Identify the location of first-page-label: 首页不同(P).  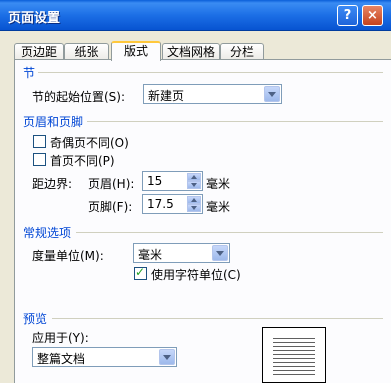
(82, 161).